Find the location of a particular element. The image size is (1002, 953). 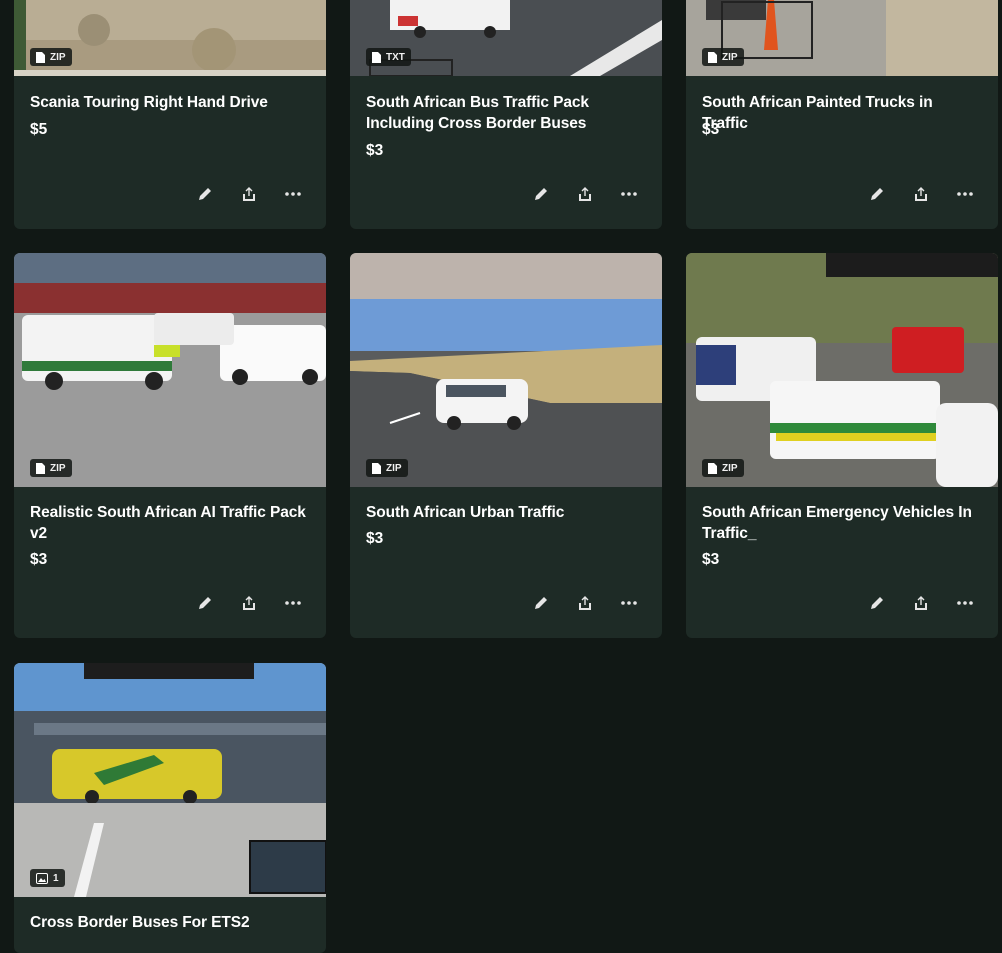

product-card: ZIP Scania Touring Right Hand Drive $5 is located at coordinates (170, 114).